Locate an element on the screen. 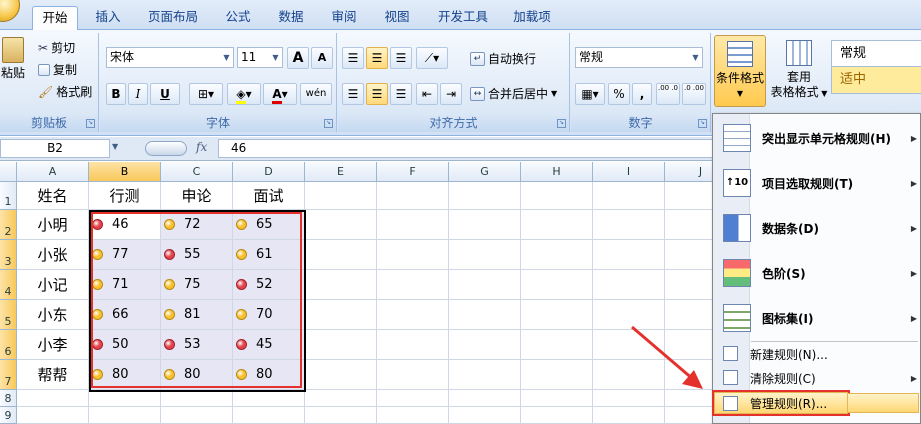 Image resolution: width=921 pixels, height=424 pixels. score-cell: 53 is located at coordinates (197, 345).